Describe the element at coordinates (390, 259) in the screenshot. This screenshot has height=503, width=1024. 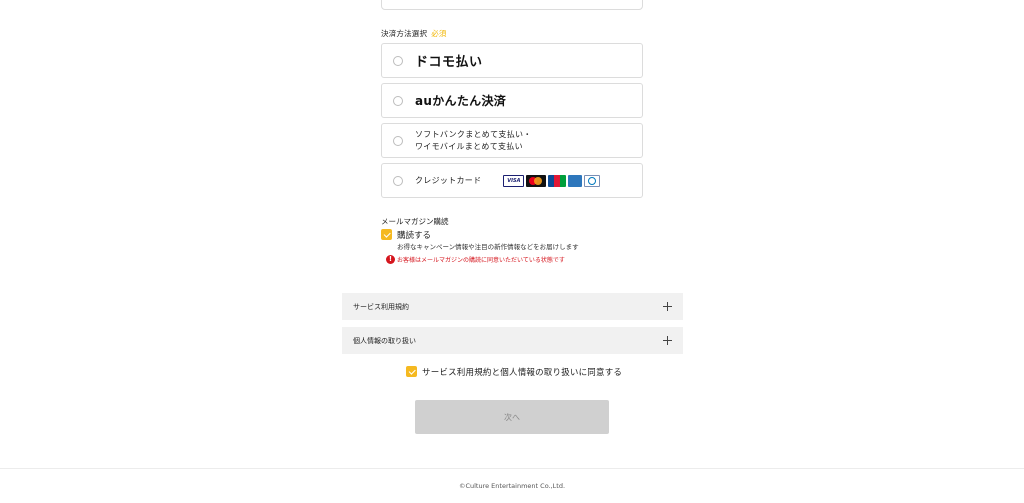
I see `warning-icon: !` at that location.